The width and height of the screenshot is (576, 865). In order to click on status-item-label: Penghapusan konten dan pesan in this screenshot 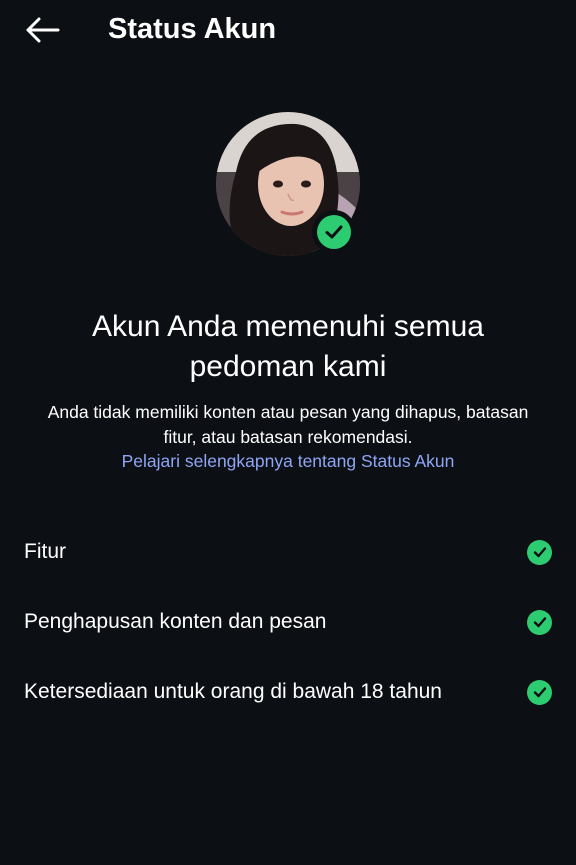, I will do `click(175, 621)`.